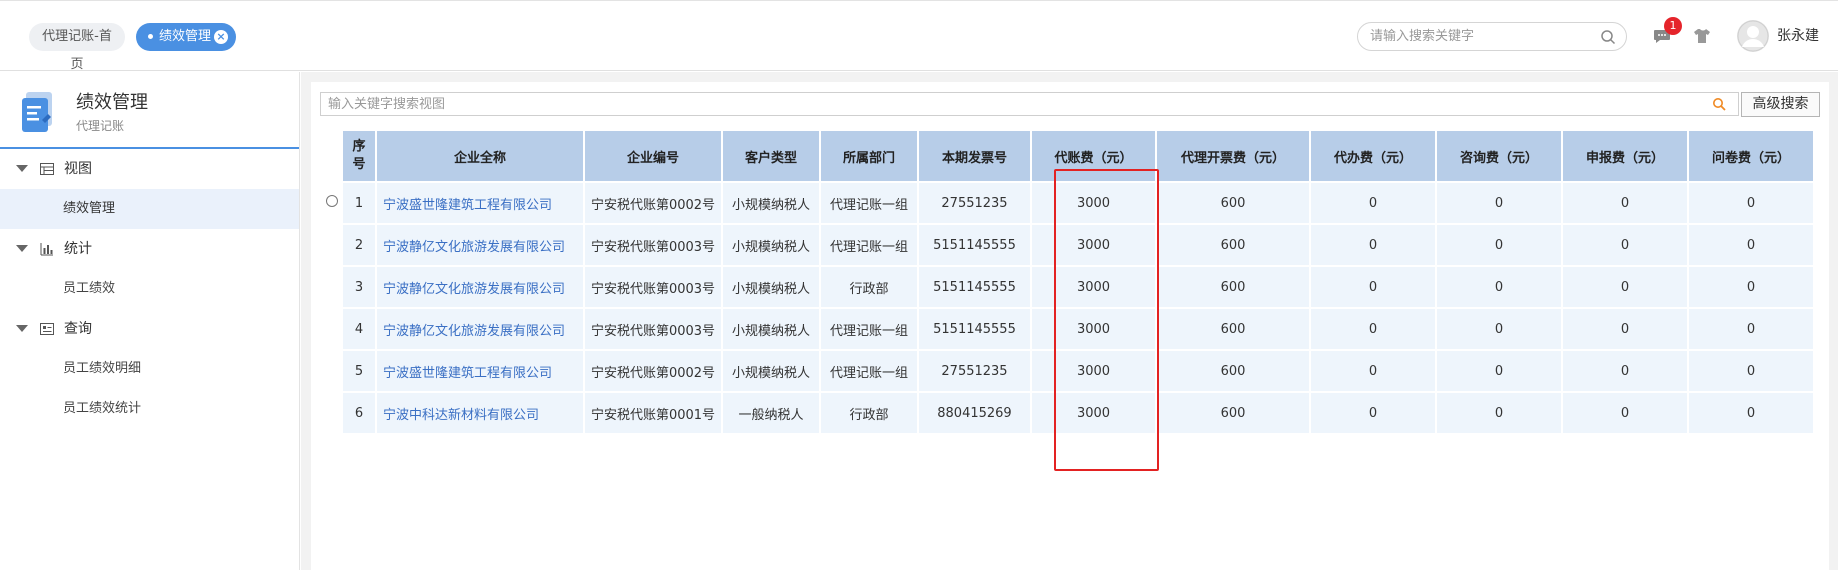  What do you see at coordinates (869, 156) in the screenshot?
I see `header-department: 所属部门` at bounding box center [869, 156].